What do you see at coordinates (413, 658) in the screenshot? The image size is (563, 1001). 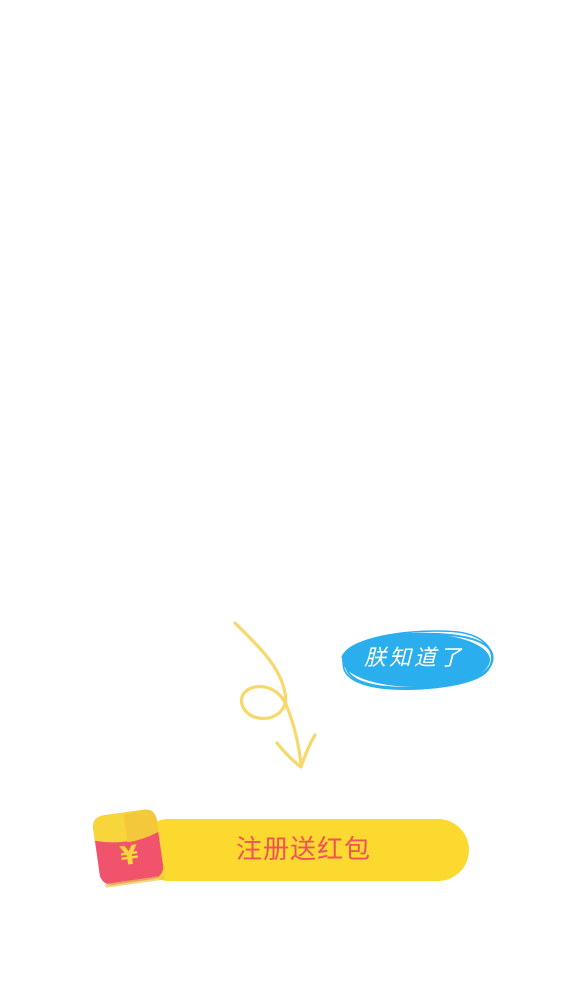 I see `dismiss-guide-label: 朕知道了` at bounding box center [413, 658].